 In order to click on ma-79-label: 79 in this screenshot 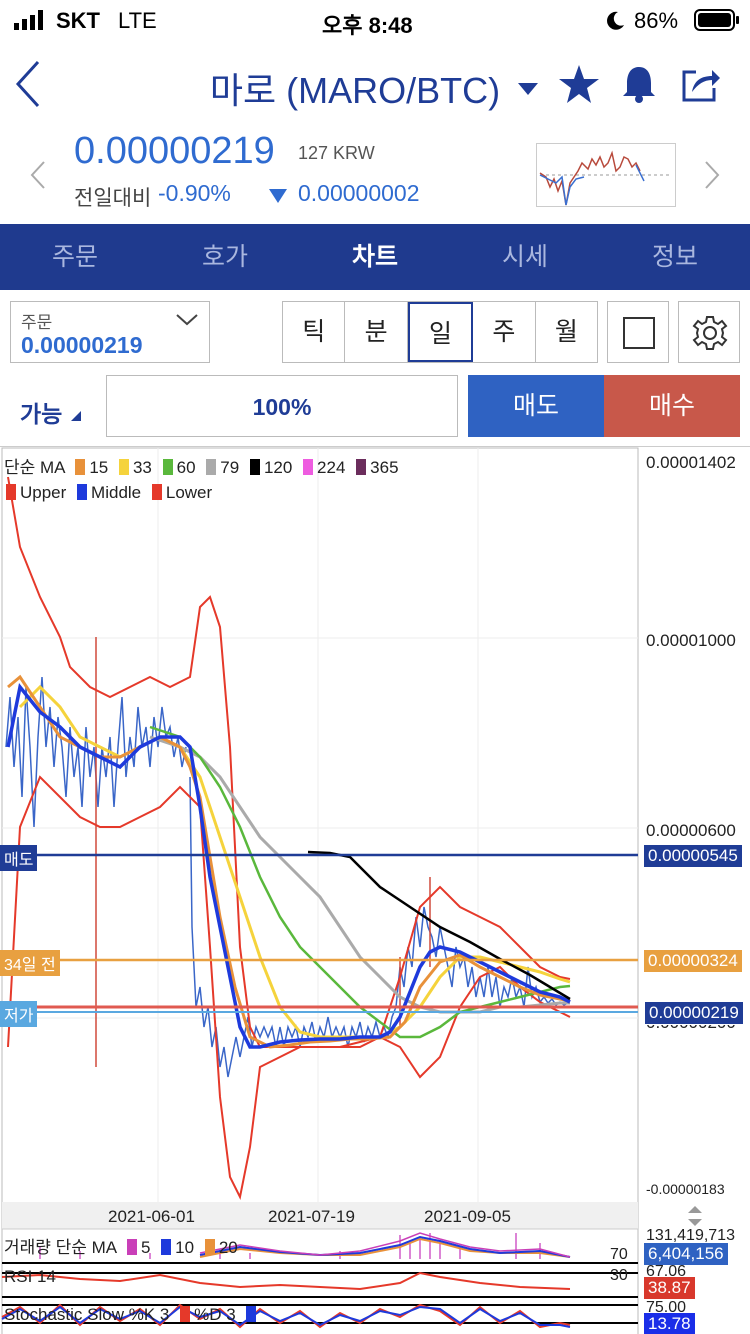, I will do `click(230, 467)`.